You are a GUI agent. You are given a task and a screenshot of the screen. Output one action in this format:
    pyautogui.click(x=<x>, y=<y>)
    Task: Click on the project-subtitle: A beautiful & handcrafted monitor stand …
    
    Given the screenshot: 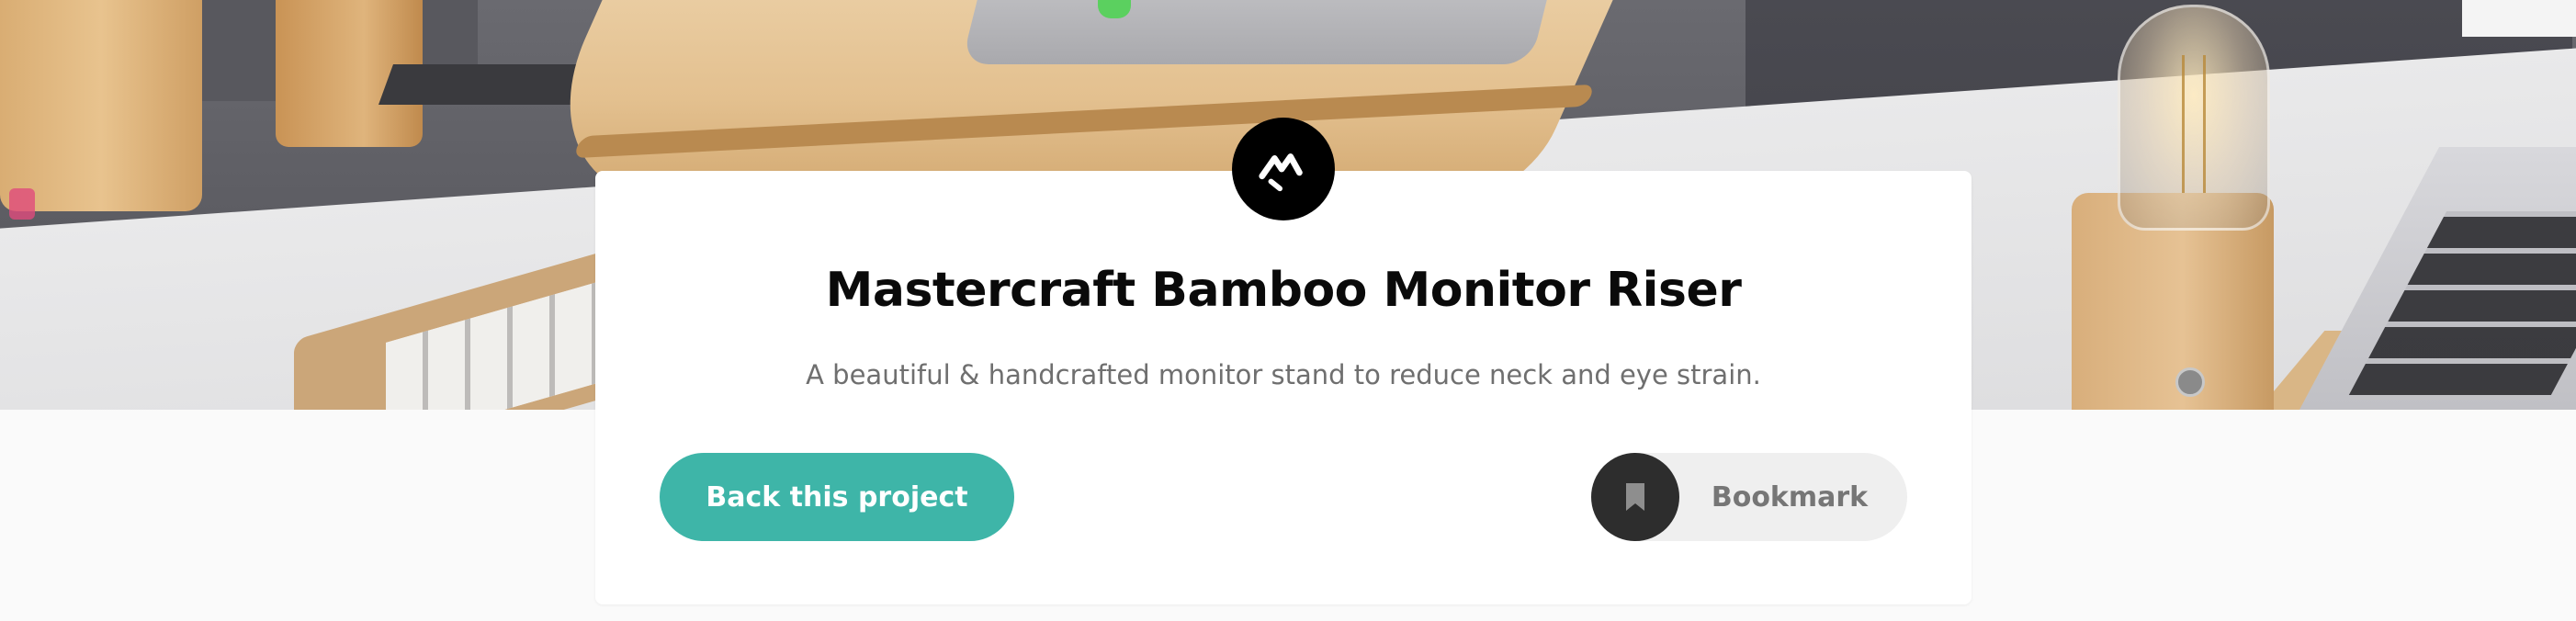 What is the action you would take?
    pyautogui.click(x=1283, y=374)
    